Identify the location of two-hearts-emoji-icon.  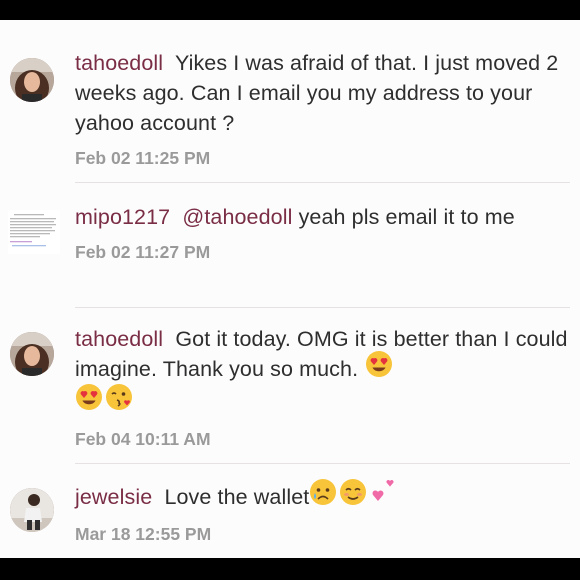
(383, 496).